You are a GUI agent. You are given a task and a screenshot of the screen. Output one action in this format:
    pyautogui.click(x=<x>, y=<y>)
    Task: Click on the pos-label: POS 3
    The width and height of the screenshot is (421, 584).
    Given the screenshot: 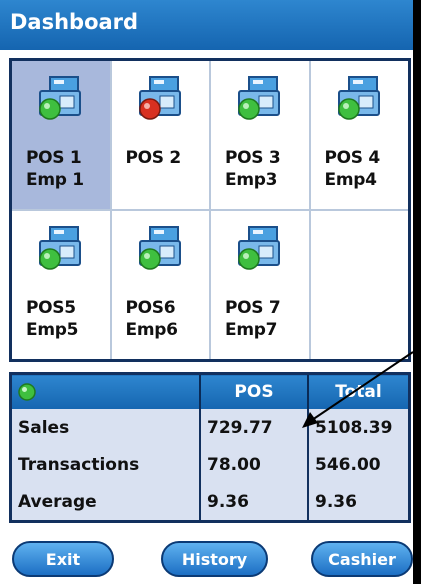 What is the action you would take?
    pyautogui.click(x=253, y=158)
    